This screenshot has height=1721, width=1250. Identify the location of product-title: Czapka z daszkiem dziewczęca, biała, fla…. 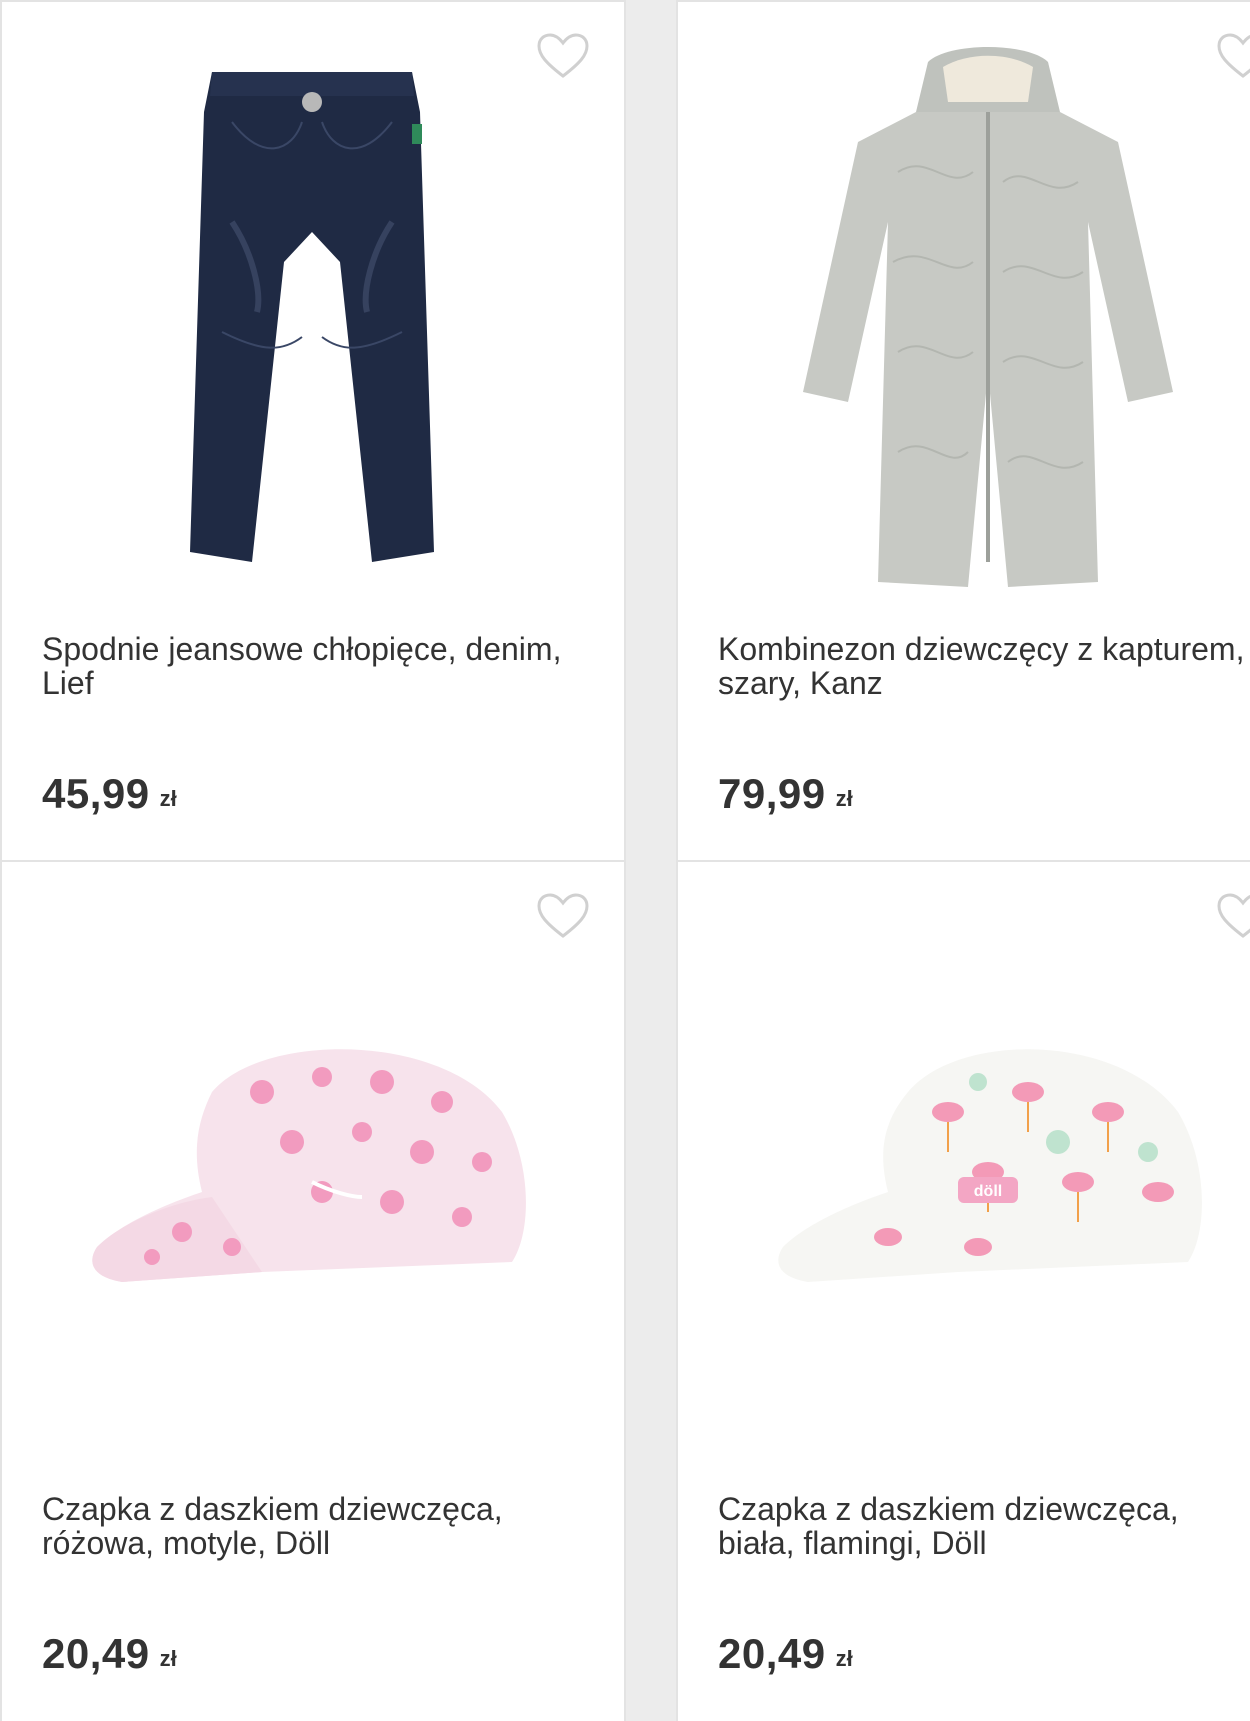
(984, 1526).